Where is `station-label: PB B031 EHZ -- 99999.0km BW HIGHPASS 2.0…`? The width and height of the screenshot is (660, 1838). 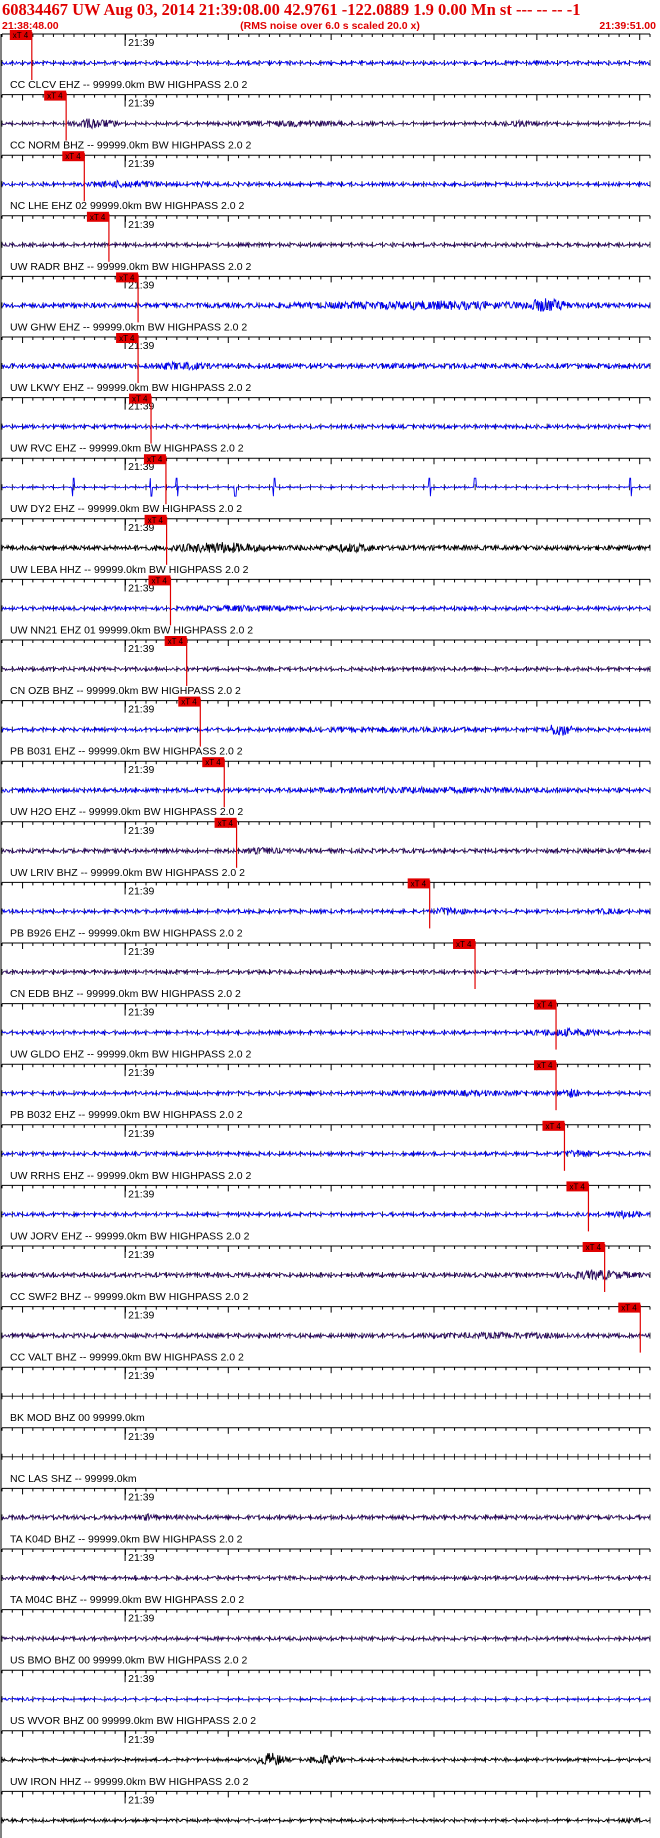 station-label: PB B031 EHZ -- 99999.0km BW HIGHPASS 2.0… is located at coordinates (126, 752).